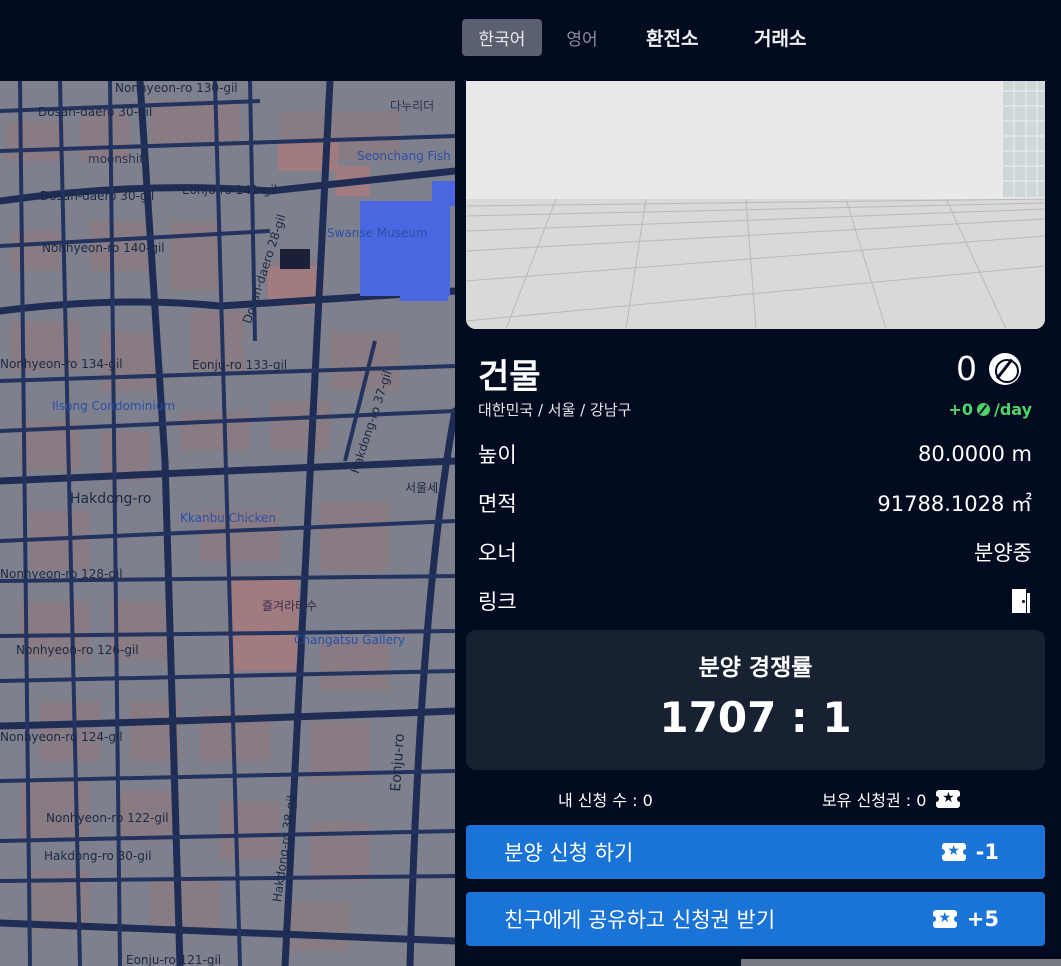 Image resolution: width=1061 pixels, height=966 pixels. Describe the element at coordinates (966, 368) in the screenshot. I see `balance-value: 0` at that location.